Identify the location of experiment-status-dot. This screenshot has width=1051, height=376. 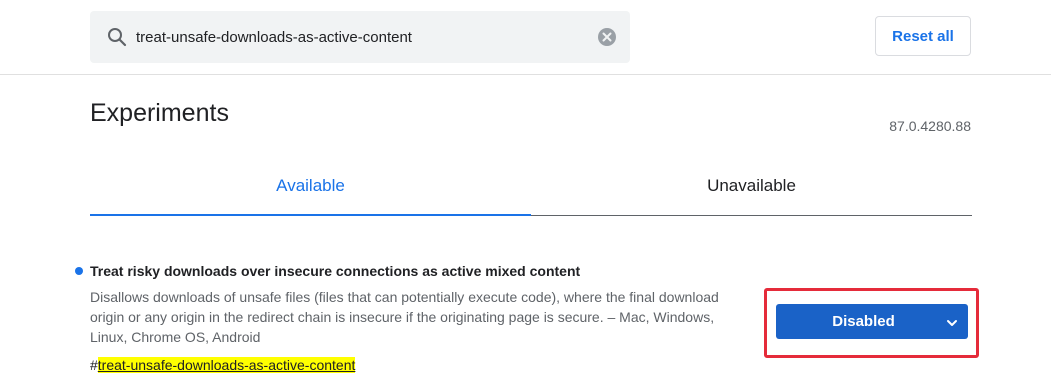
(79, 271).